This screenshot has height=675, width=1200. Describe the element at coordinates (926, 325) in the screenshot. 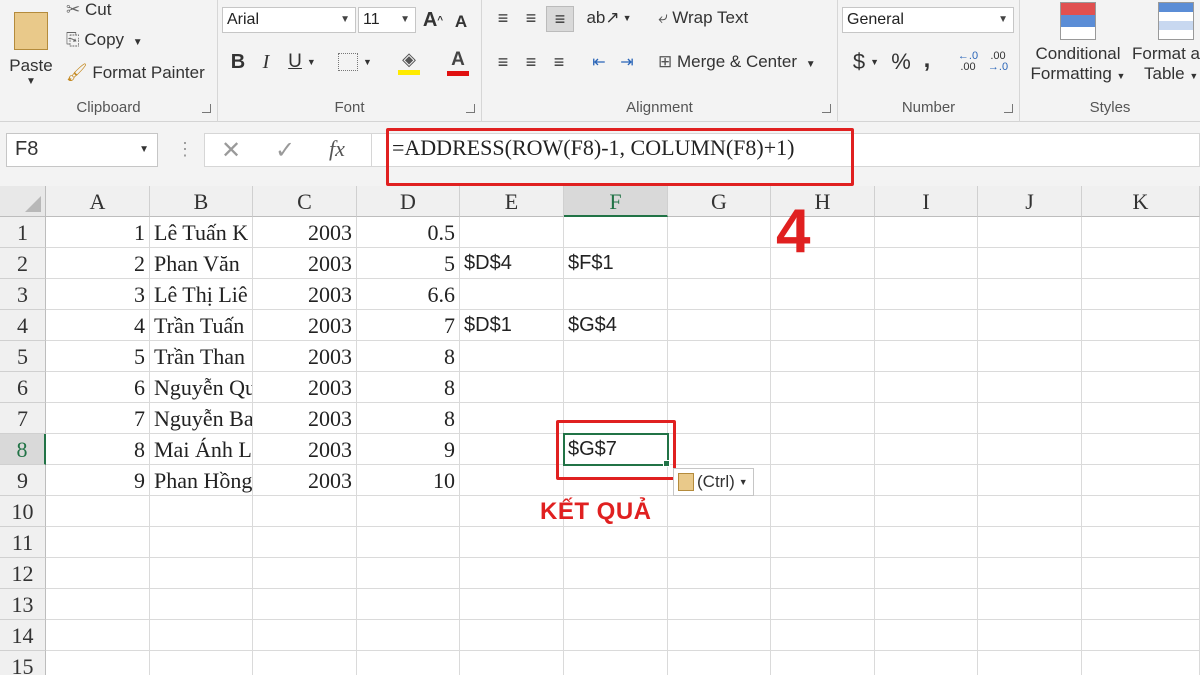

I see `cell-i4` at that location.